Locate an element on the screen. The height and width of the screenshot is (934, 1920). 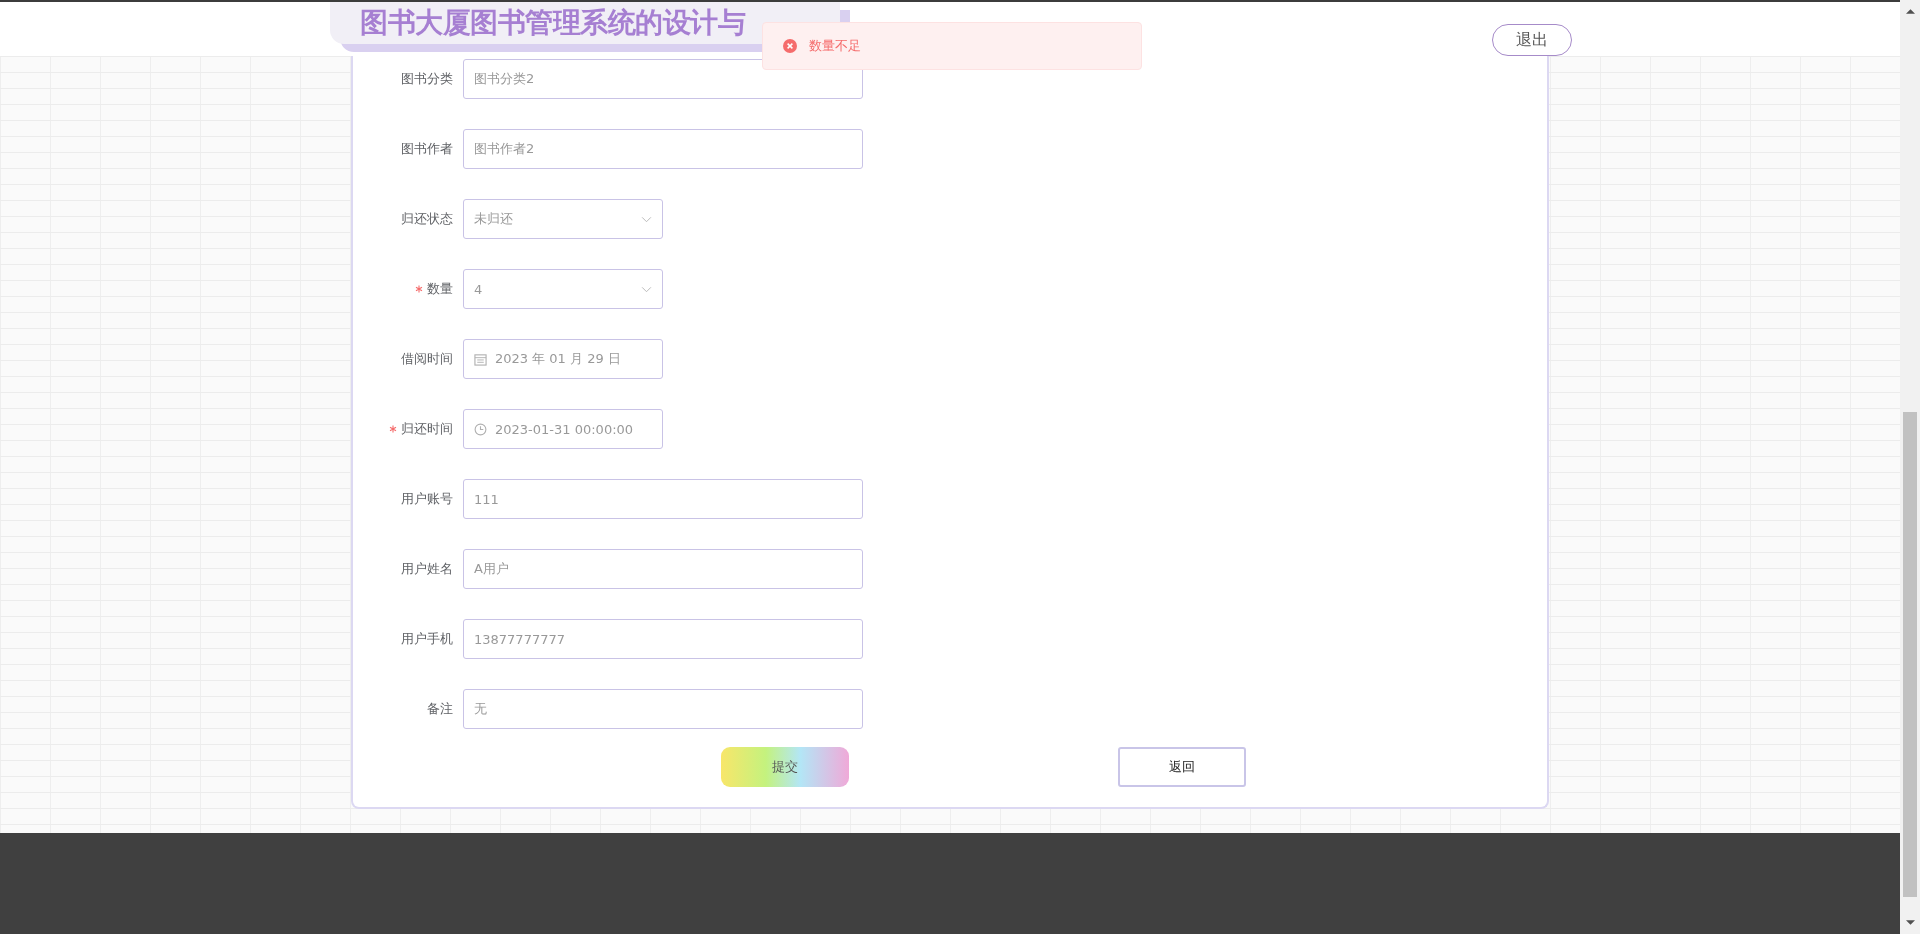
scroll-down-icon is located at coordinates (1910, 922).